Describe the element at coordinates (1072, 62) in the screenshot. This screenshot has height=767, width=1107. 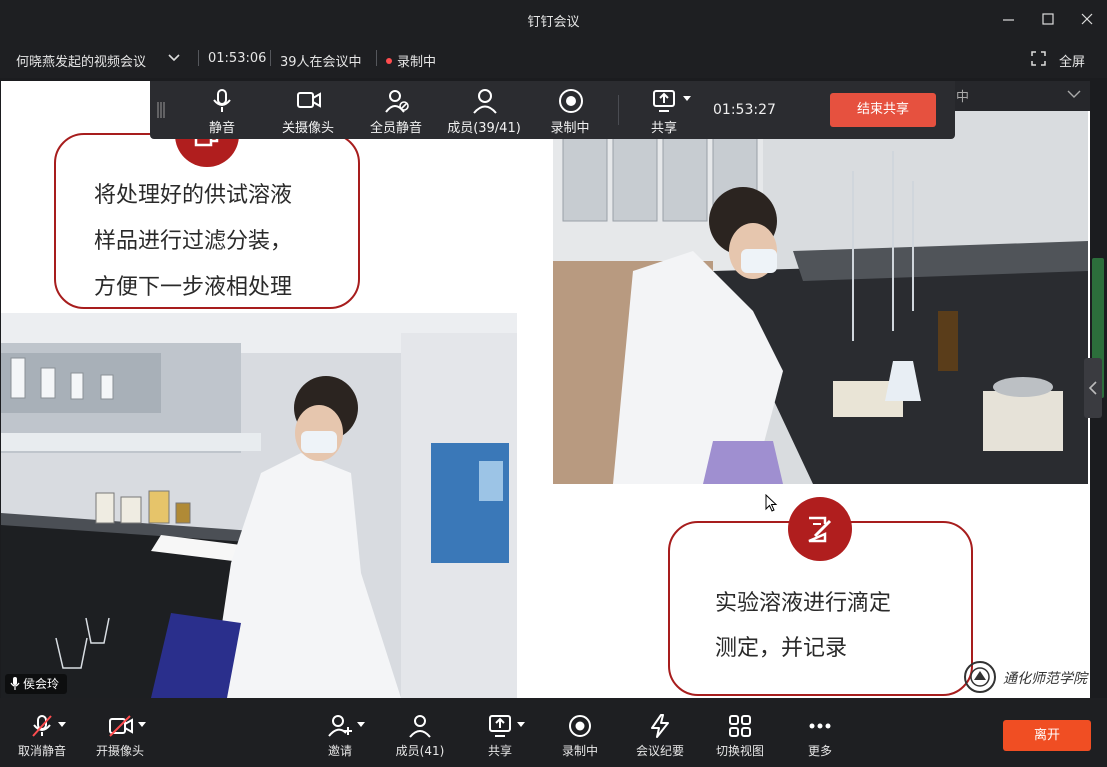
I see `fullscreen-label: 全屏` at that location.